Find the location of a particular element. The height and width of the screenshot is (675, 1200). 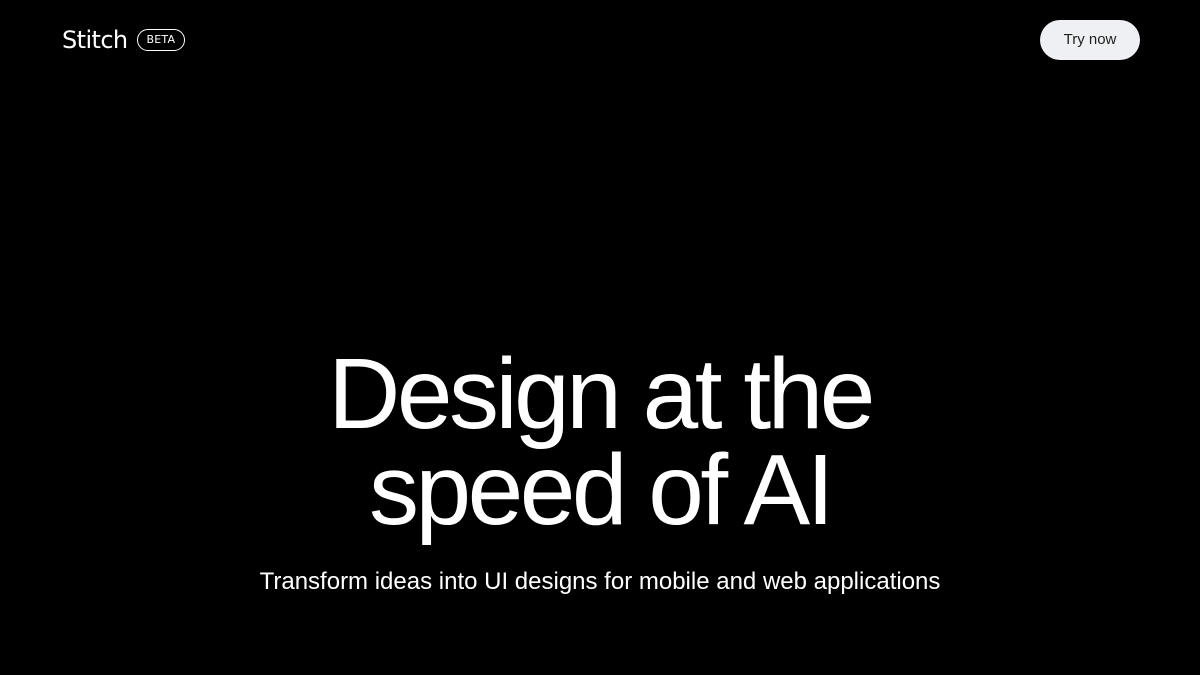

stitch-logo: Stitch is located at coordinates (95, 40).